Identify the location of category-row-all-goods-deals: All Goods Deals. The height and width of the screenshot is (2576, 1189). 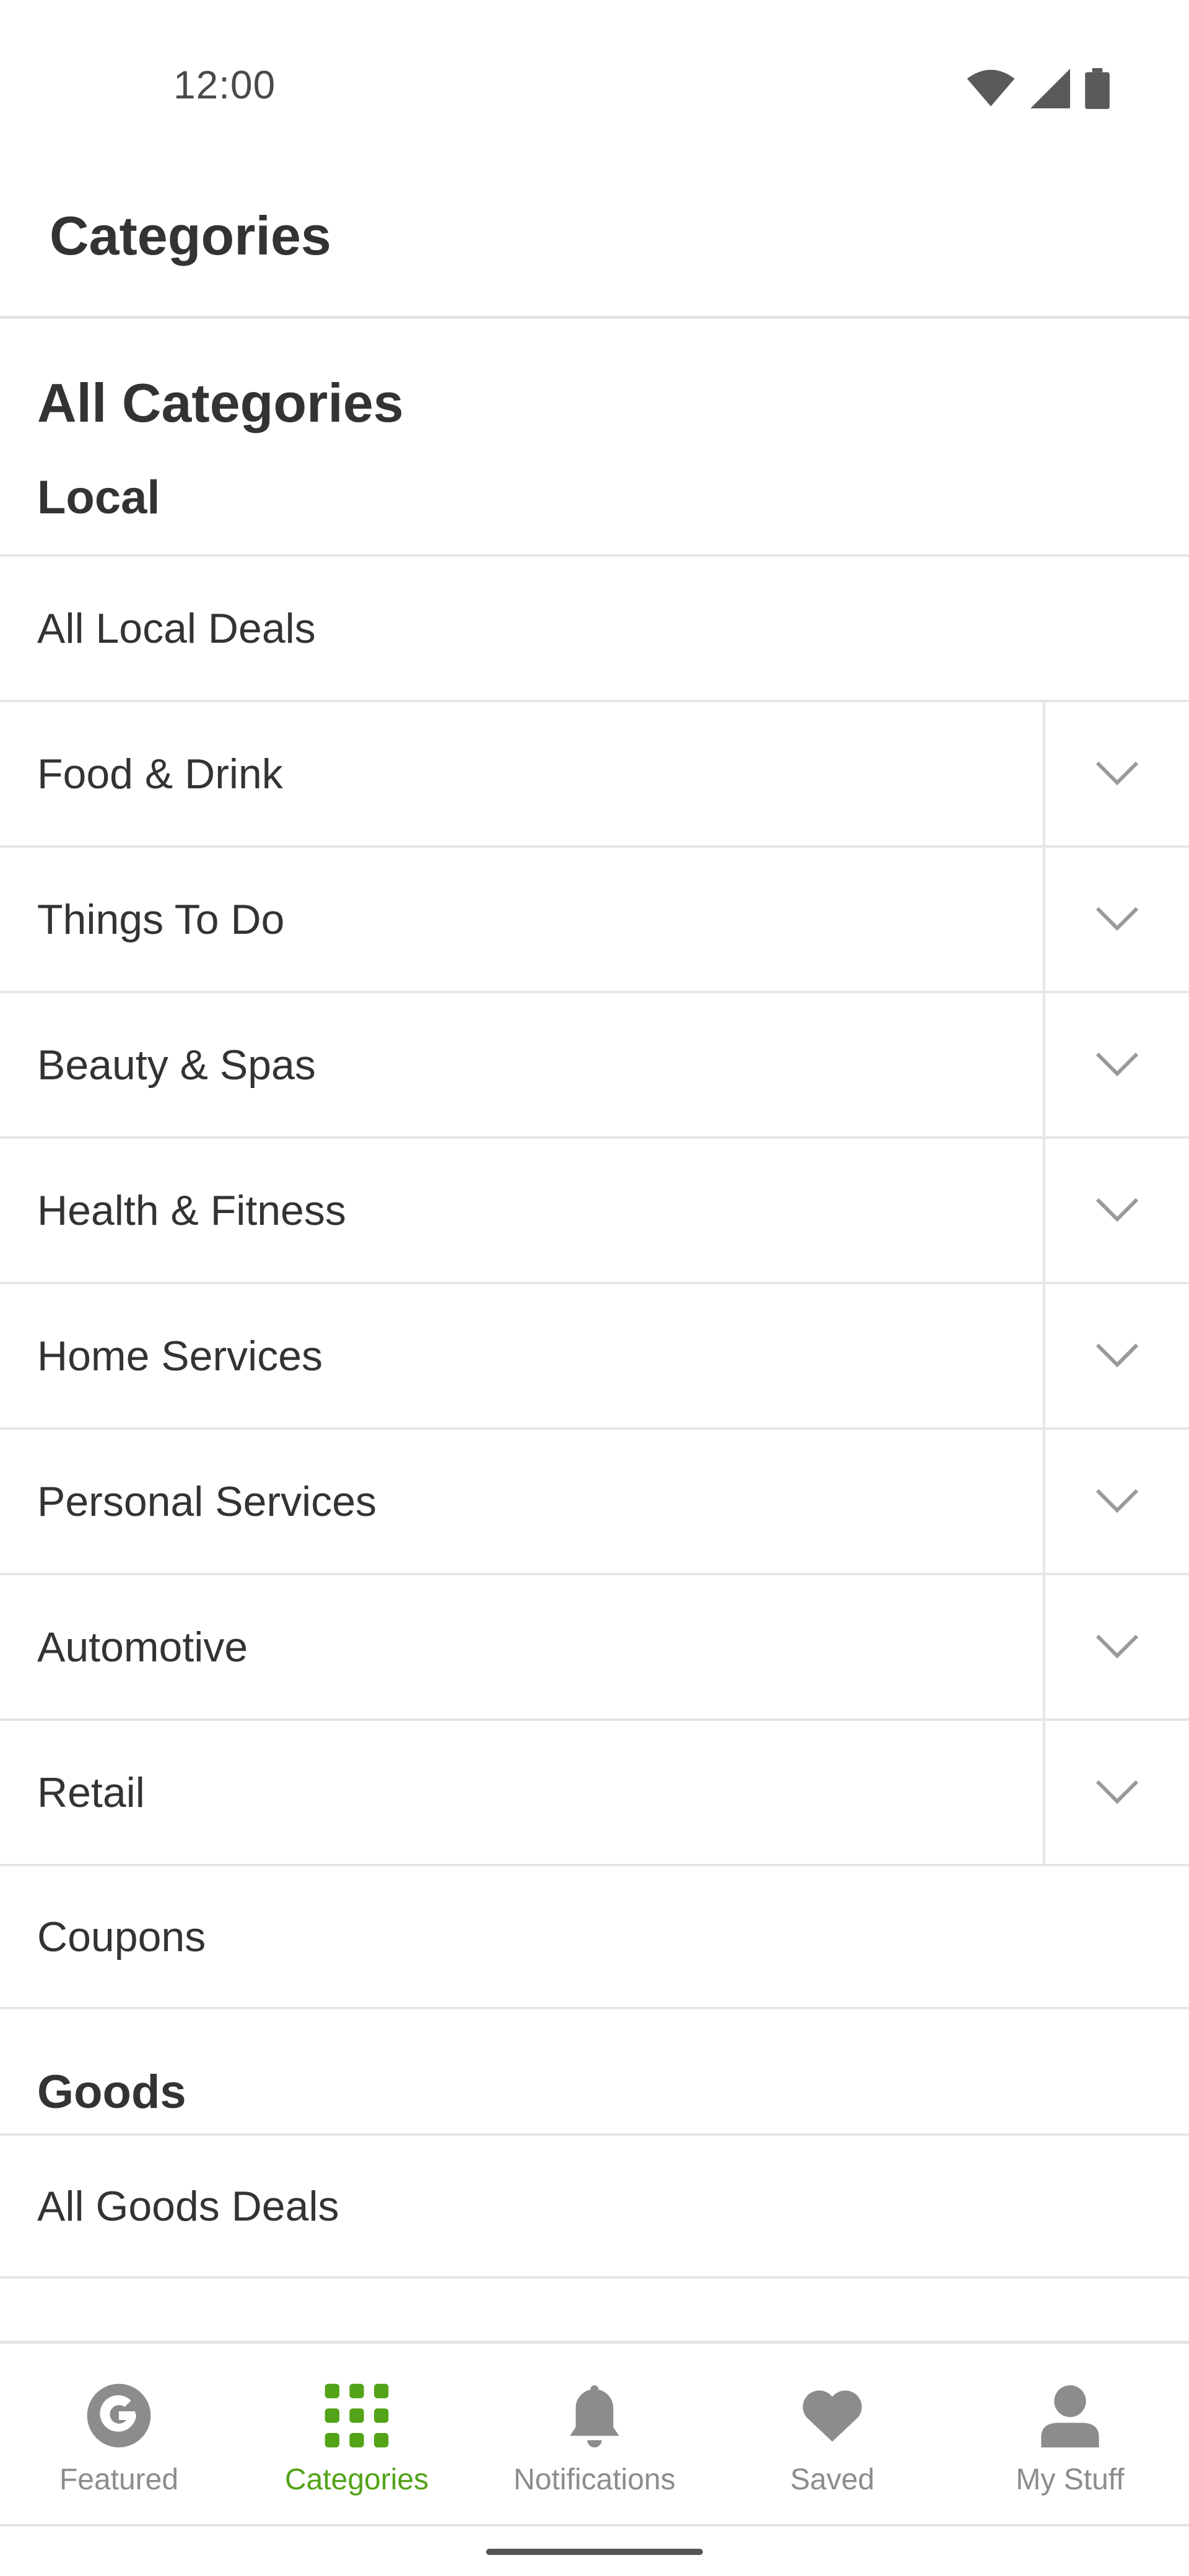
(594, 2206).